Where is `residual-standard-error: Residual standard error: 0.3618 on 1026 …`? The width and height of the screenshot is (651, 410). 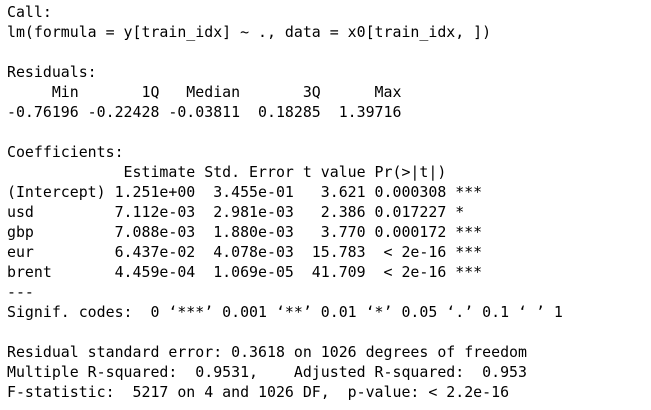
residual-standard-error: Residual standard error: 0.3618 on 1026 … is located at coordinates (267, 352).